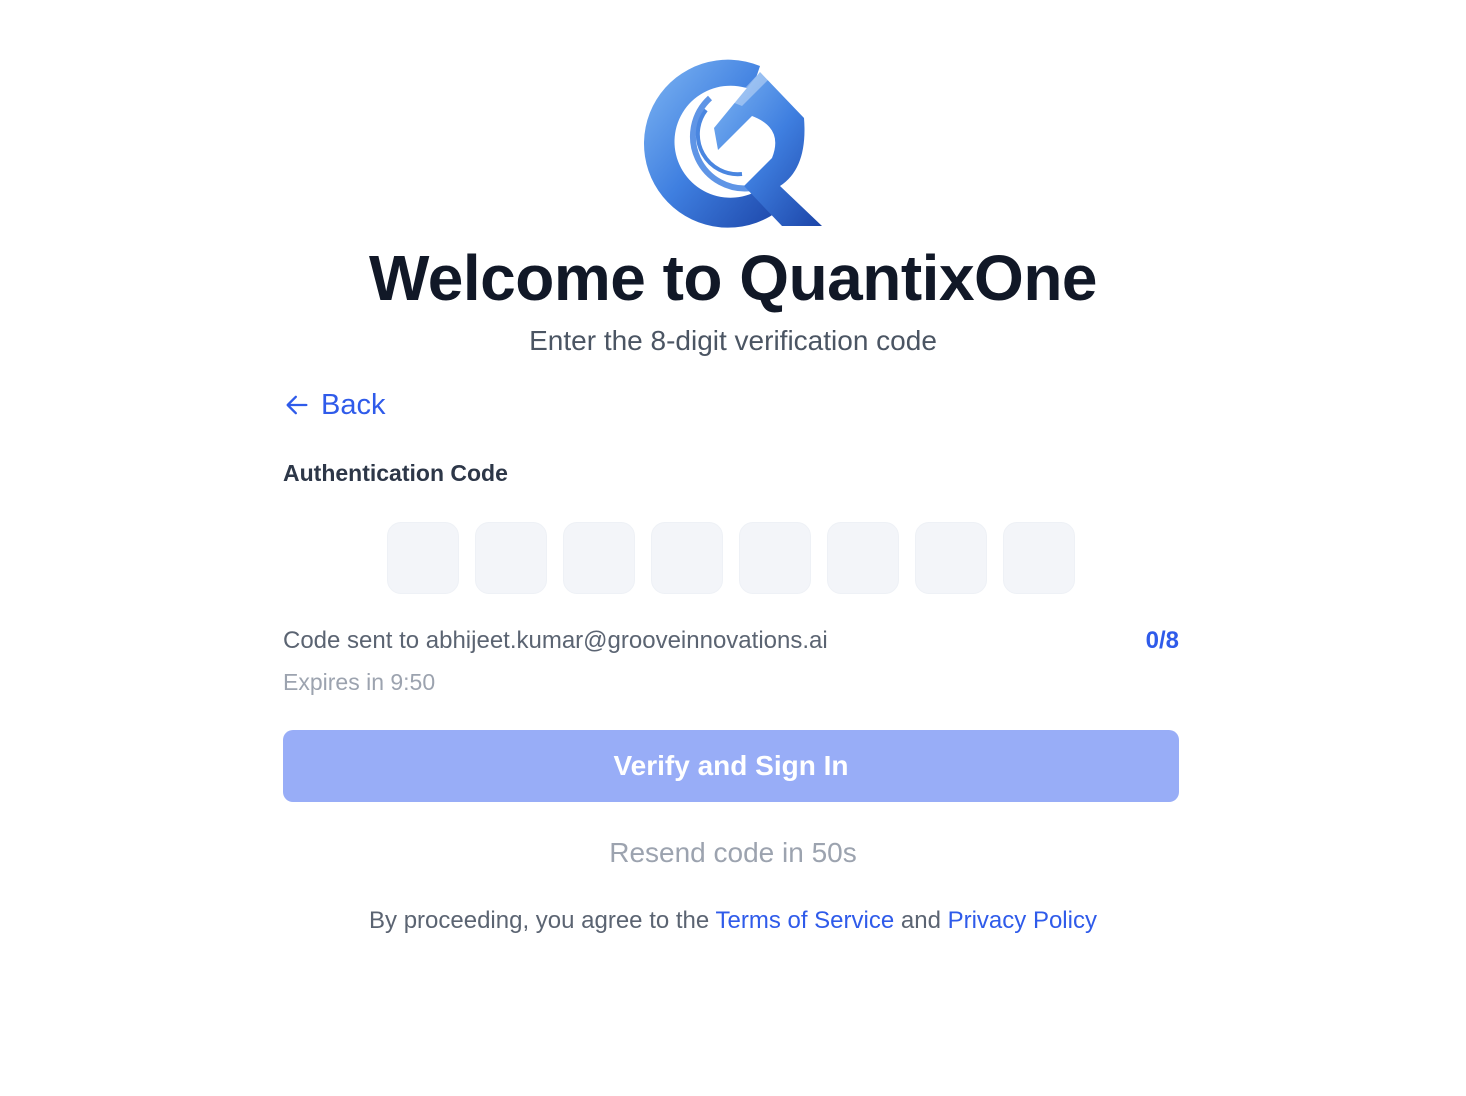  I want to click on expiry-text: Expires in 9:50, so click(359, 682).